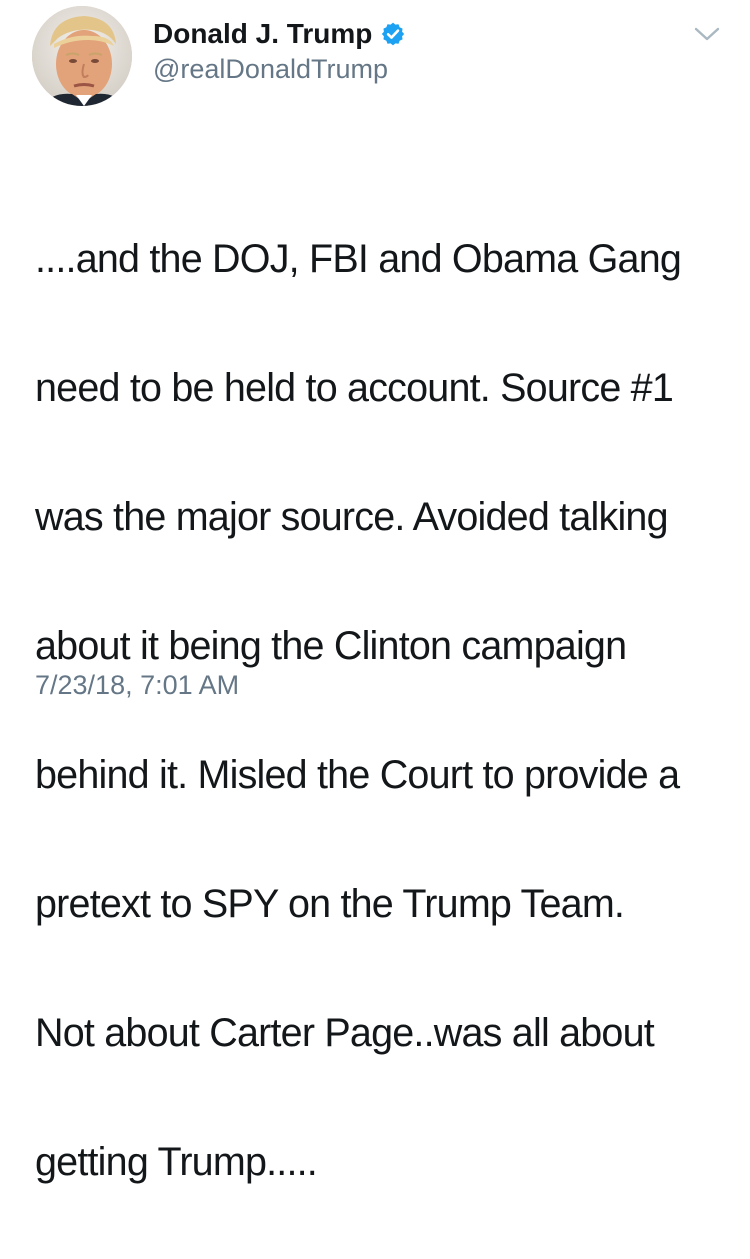  I want to click on tweet-text-line: ....and the DOJ, FBI and Obama Gang, so click(358, 258).